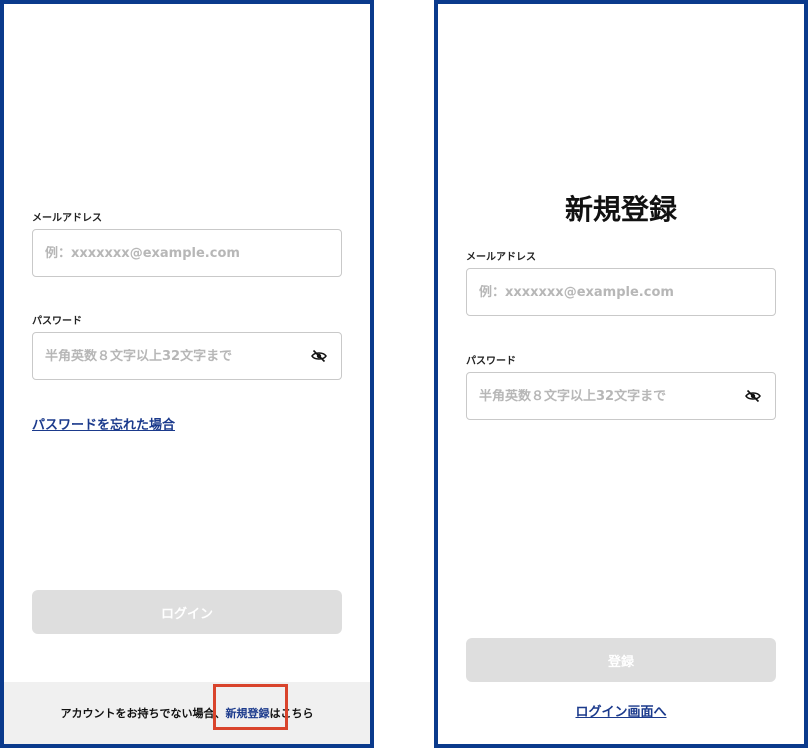  Describe the element at coordinates (621, 660) in the screenshot. I see `register-button: 登録` at that location.